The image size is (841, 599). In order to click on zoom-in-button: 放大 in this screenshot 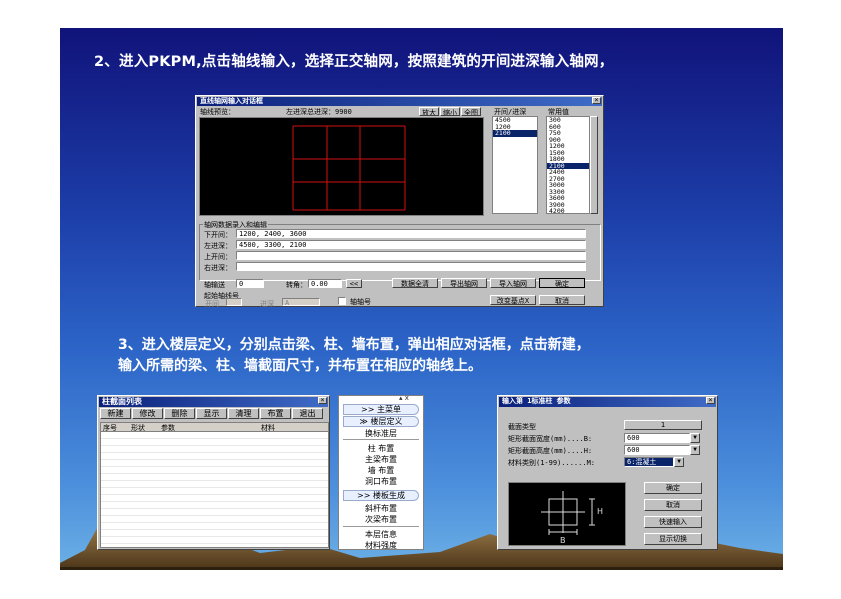, I will do `click(429, 111)`.